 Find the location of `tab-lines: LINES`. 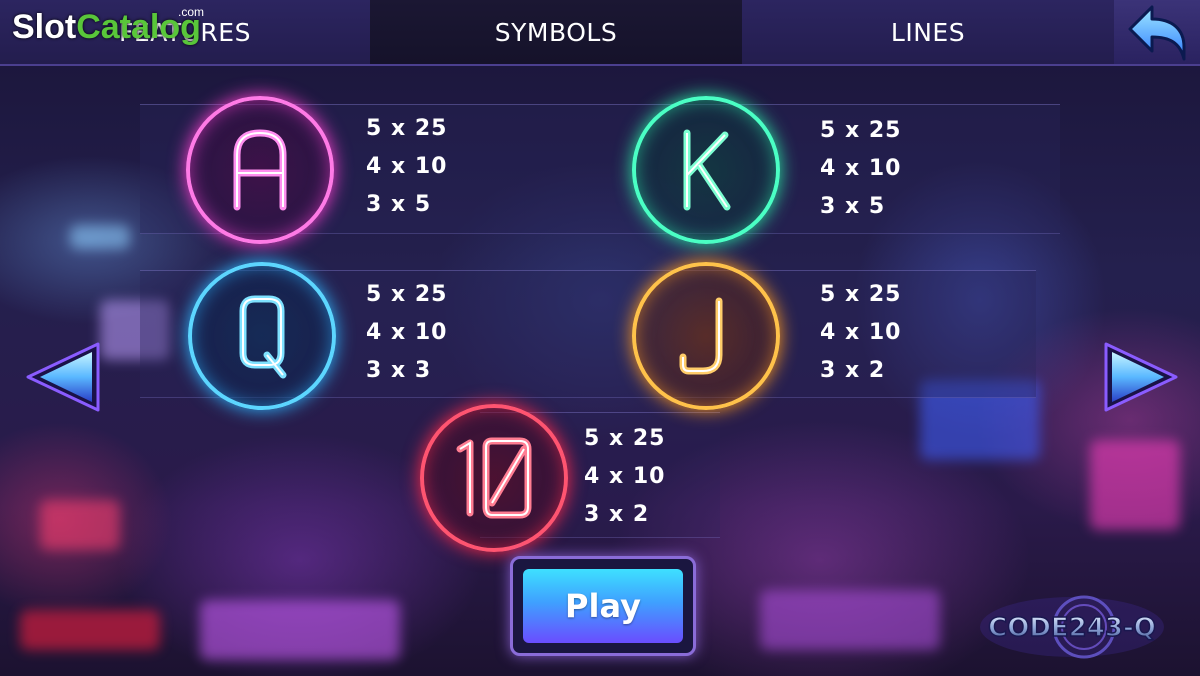

tab-lines: LINES is located at coordinates (928, 32).